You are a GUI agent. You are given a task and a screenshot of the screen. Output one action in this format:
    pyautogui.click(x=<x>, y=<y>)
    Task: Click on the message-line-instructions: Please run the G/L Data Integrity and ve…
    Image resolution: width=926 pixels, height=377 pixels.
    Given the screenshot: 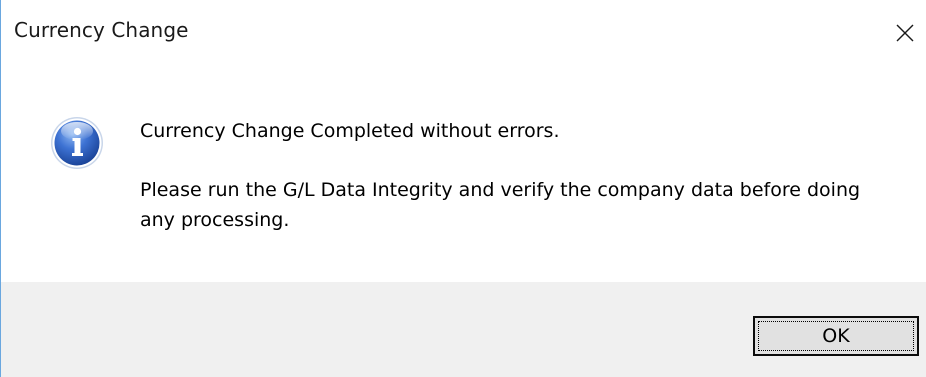 What is the action you would take?
    pyautogui.click(x=500, y=205)
    